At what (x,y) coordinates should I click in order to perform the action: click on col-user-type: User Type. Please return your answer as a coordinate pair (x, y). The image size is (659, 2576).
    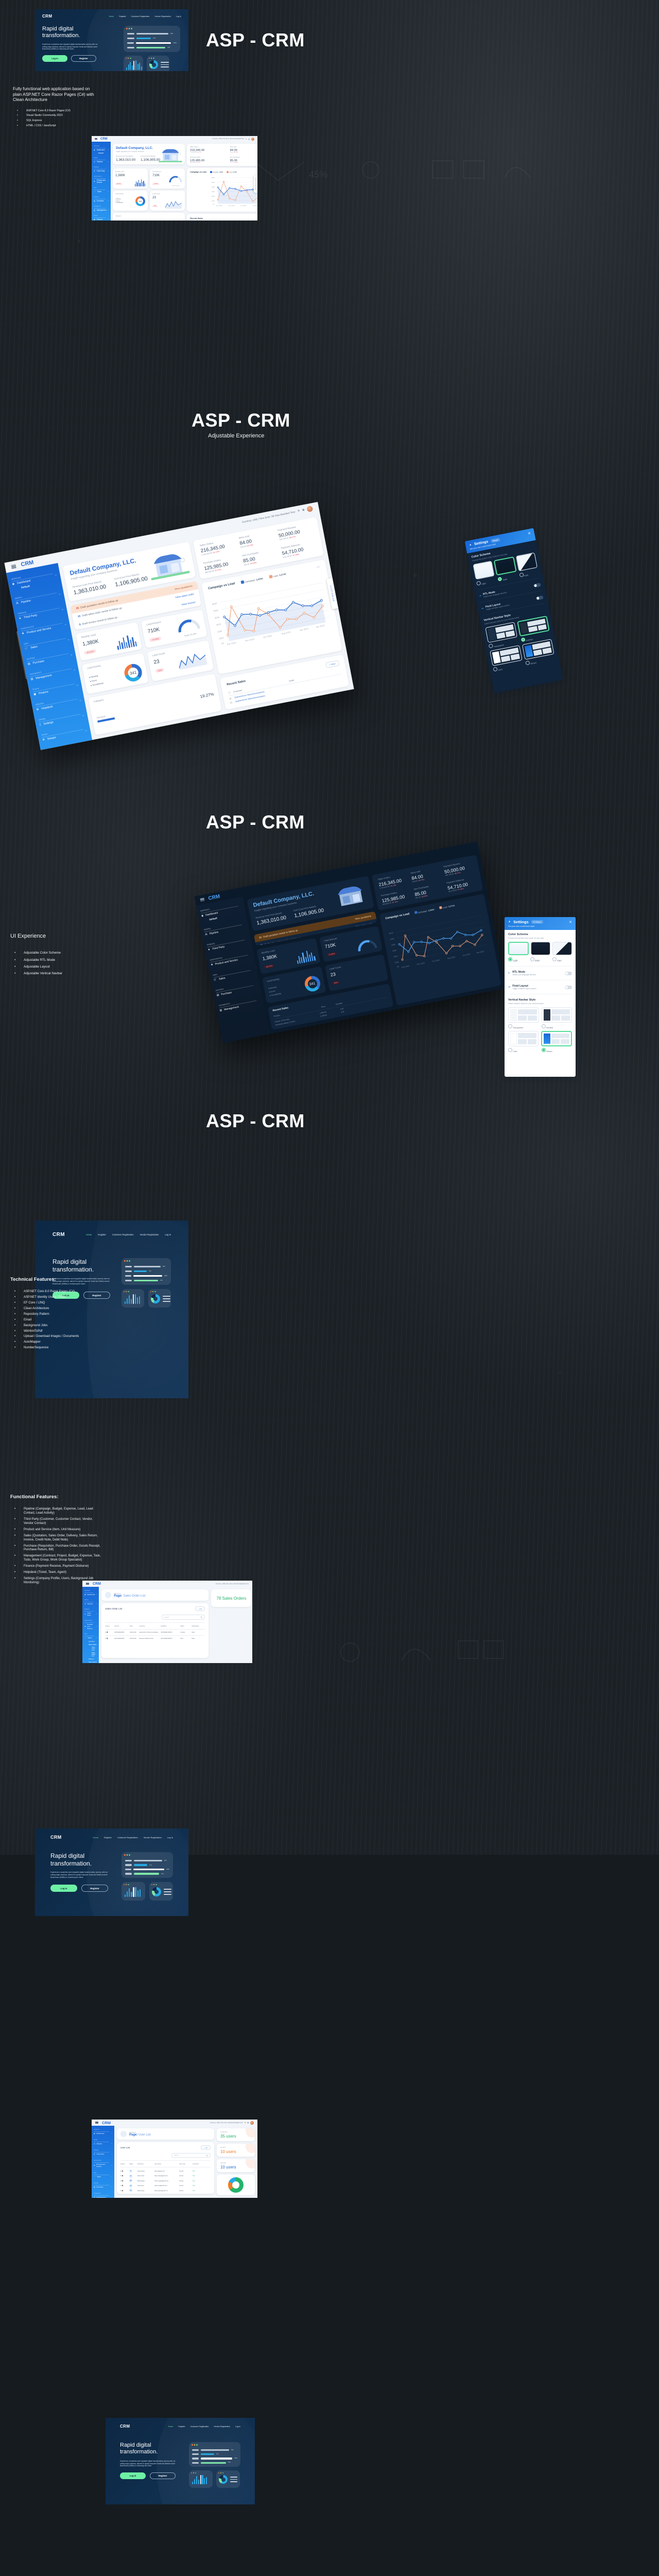
    Looking at the image, I should click on (186, 2164).